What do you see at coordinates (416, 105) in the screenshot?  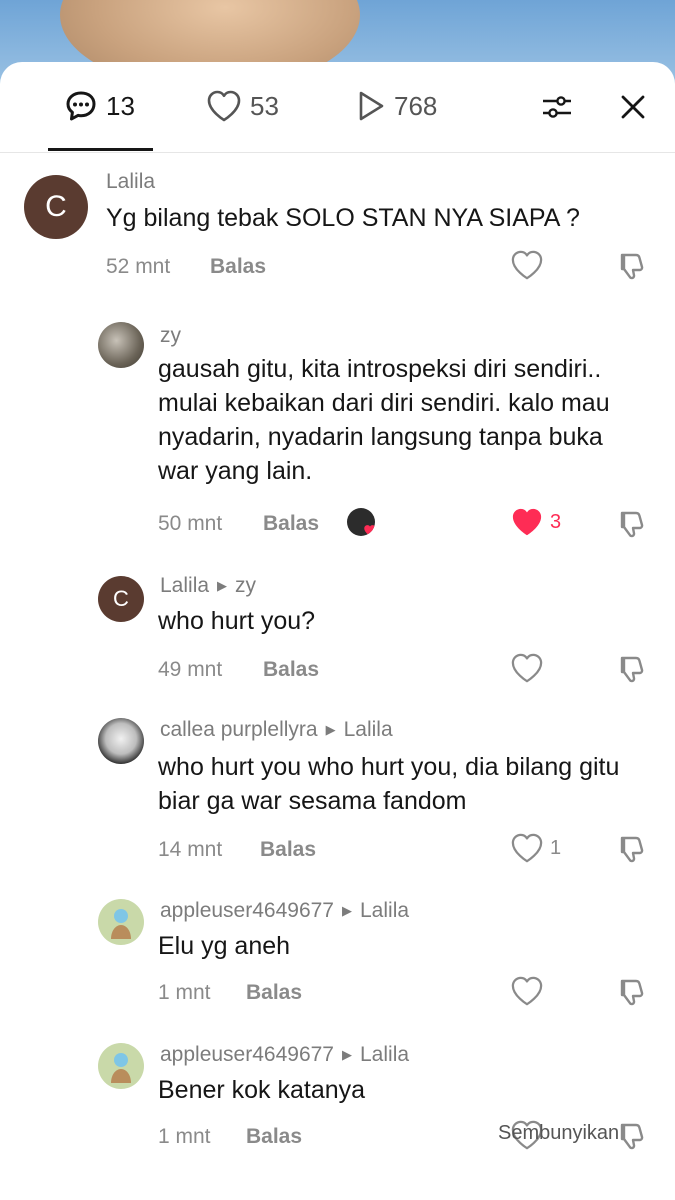 I see `view-count: 768` at bounding box center [416, 105].